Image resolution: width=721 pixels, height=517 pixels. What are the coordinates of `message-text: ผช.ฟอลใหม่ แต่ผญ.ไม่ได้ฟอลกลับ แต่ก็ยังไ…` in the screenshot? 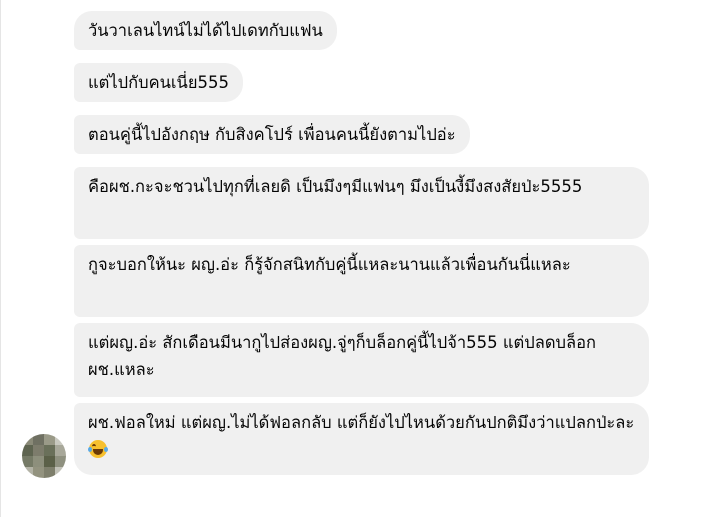 It's located at (361, 422).